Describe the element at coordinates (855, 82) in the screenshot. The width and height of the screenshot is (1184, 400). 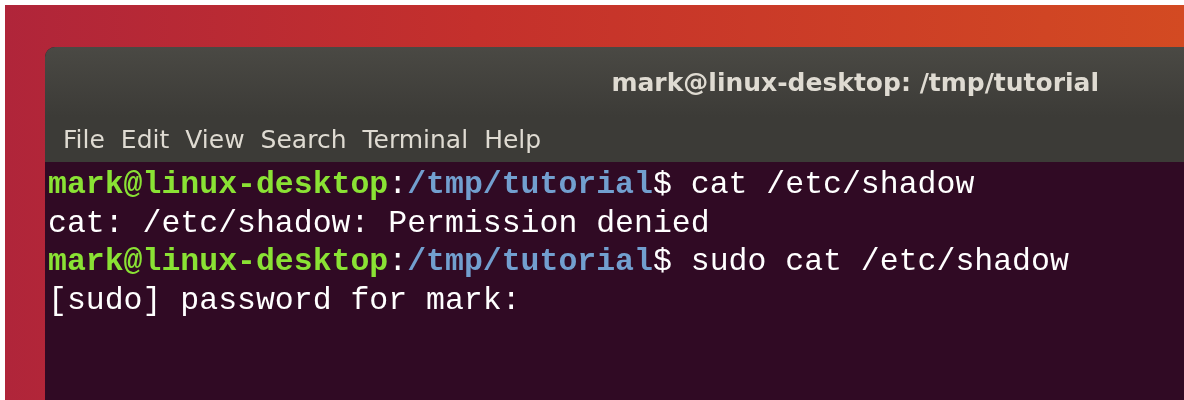
I see `window-title: mark@linux-desktop: /tmp/tutorial` at that location.